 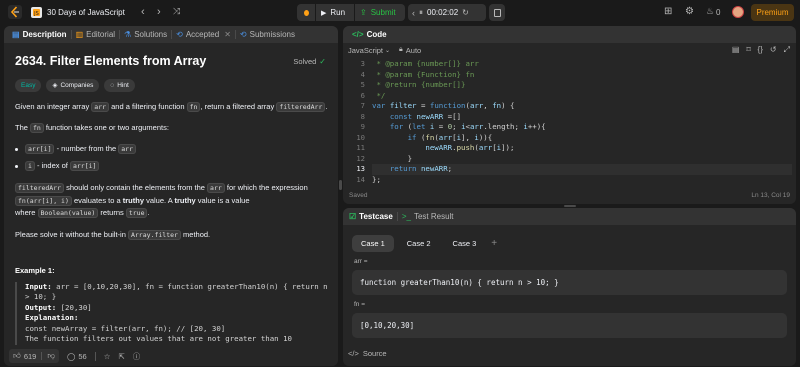 I want to click on upload-icon: ⇪, so click(x=363, y=12).